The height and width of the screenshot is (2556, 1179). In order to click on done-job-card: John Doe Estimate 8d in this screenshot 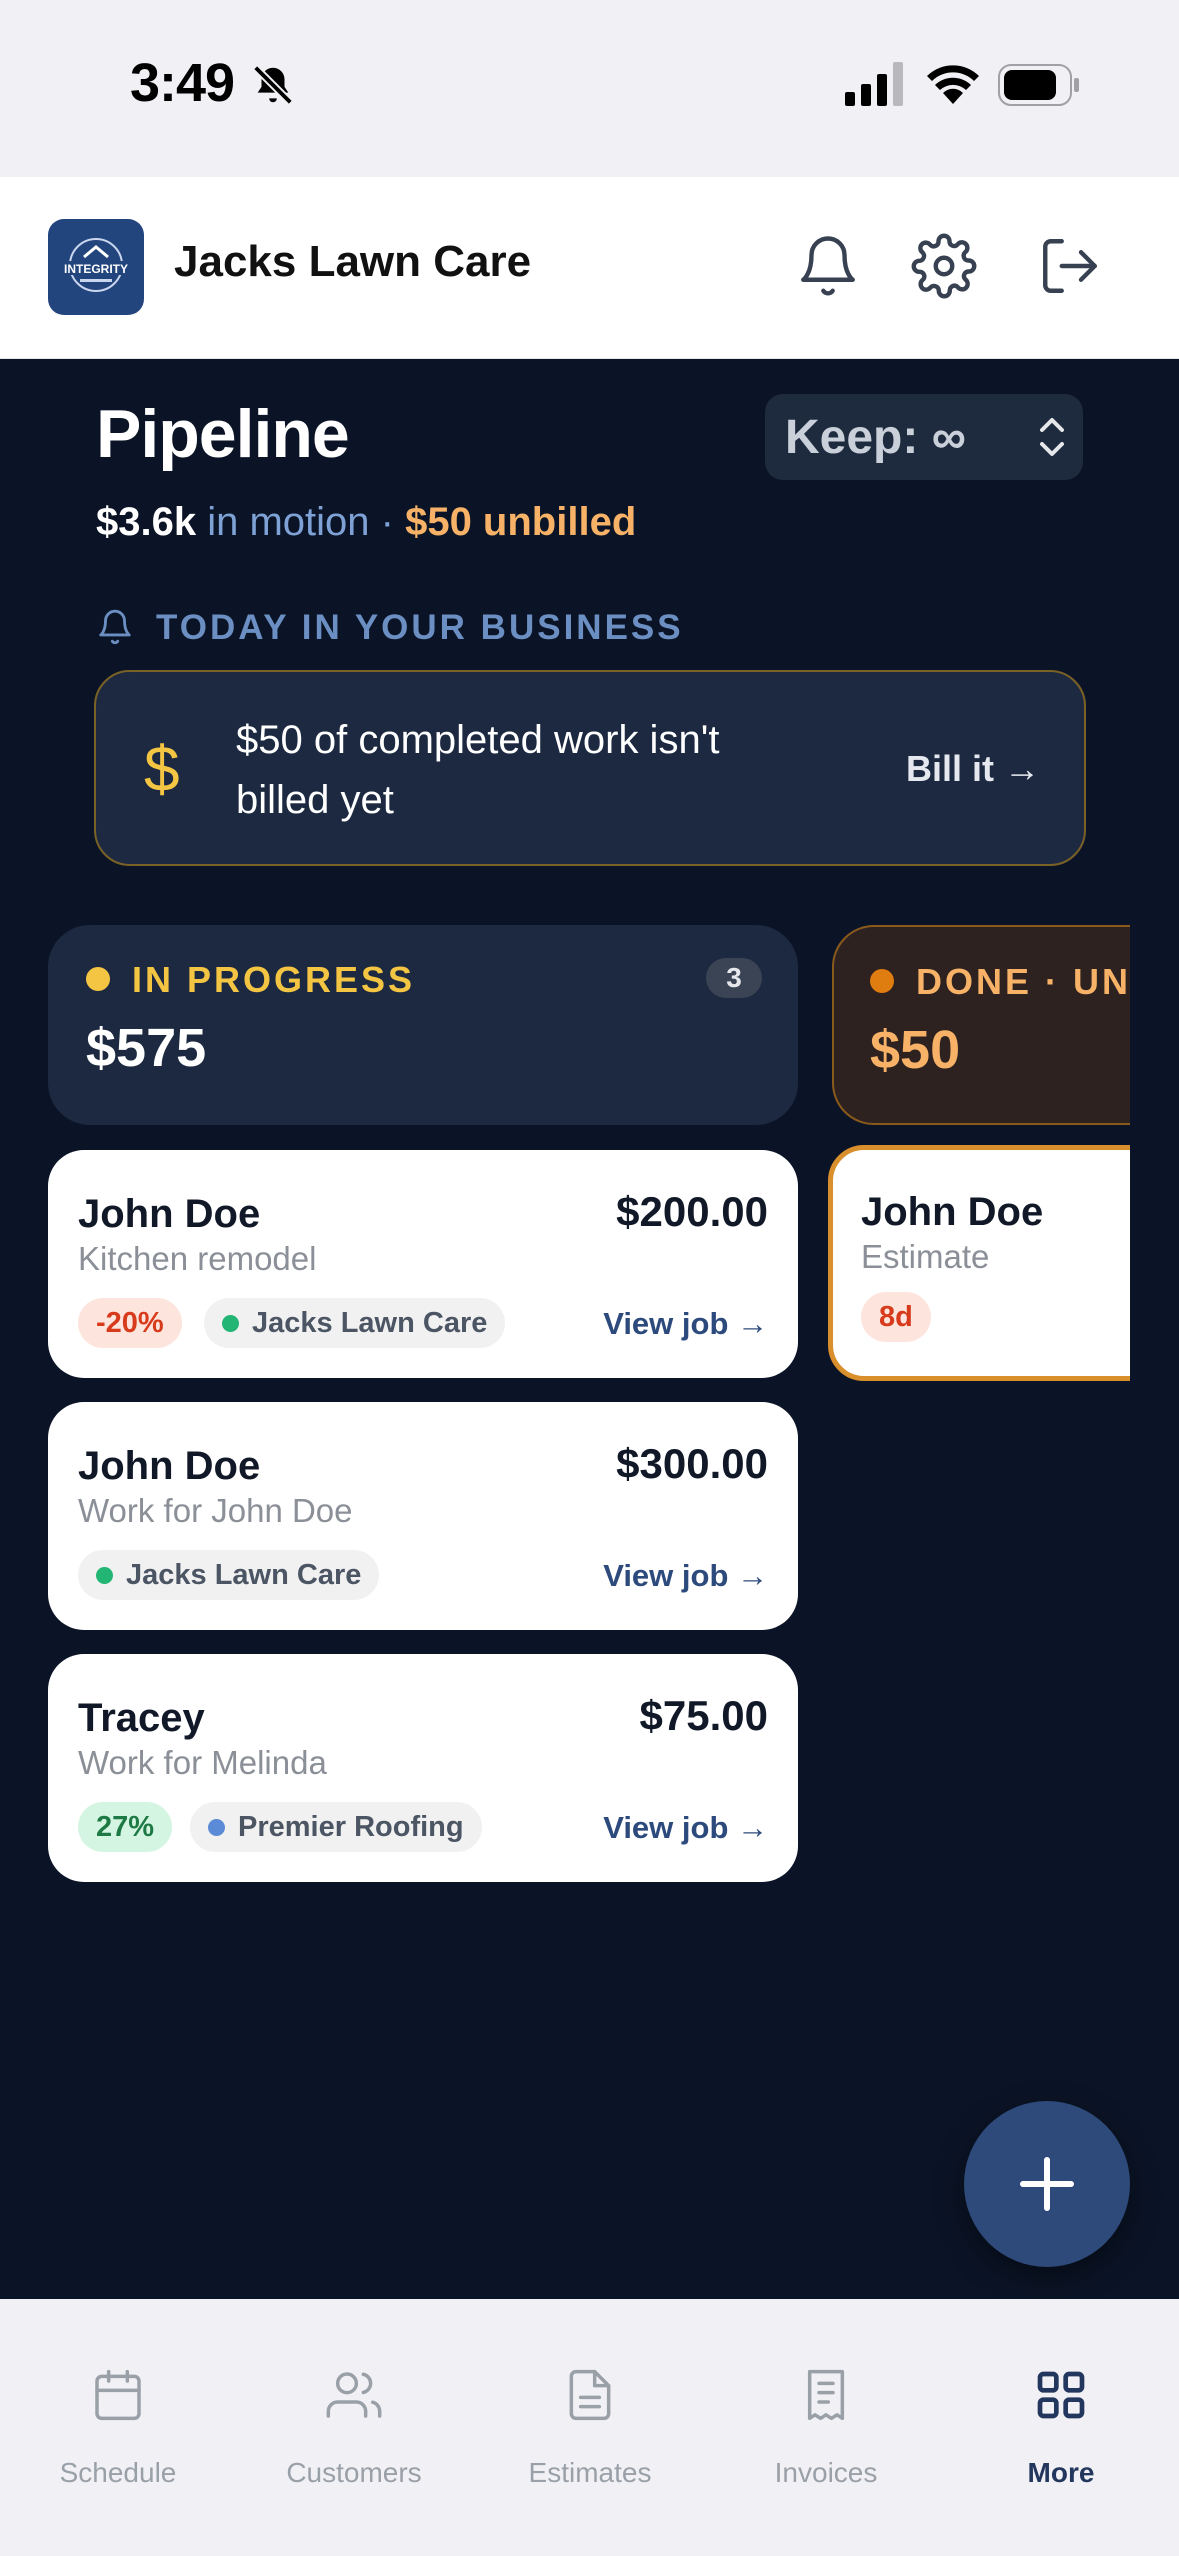, I will do `click(979, 1263)`.